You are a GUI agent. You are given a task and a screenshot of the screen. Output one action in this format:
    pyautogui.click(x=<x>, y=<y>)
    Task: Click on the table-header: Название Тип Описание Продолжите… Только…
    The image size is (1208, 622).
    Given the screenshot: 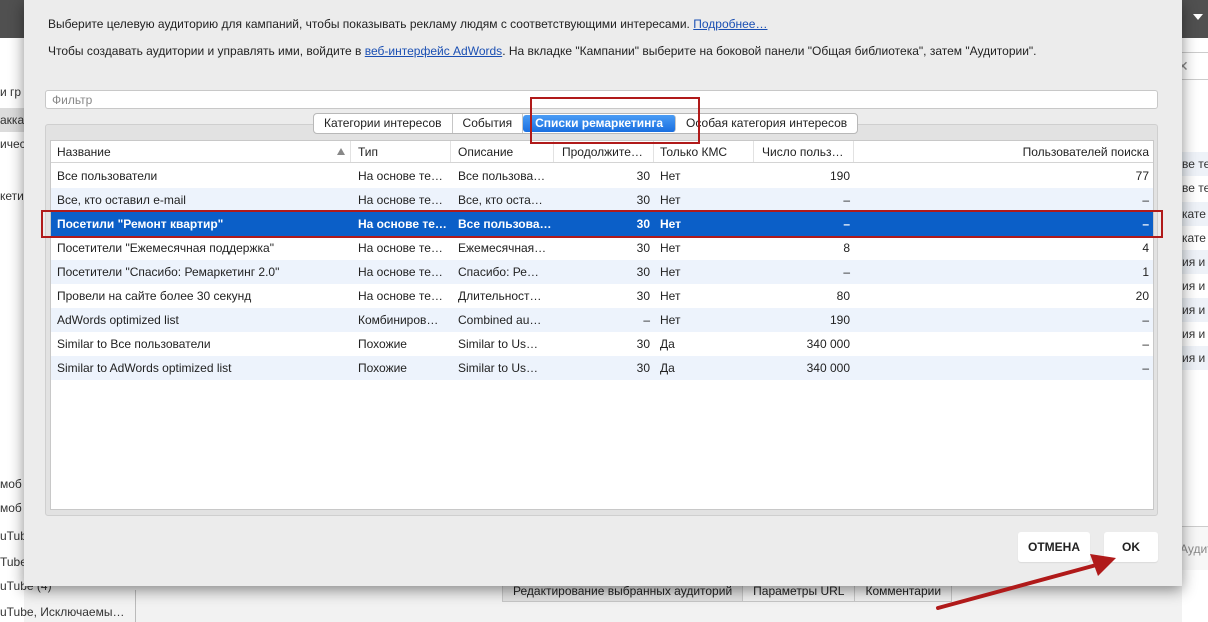 What is the action you would take?
    pyautogui.click(x=602, y=152)
    